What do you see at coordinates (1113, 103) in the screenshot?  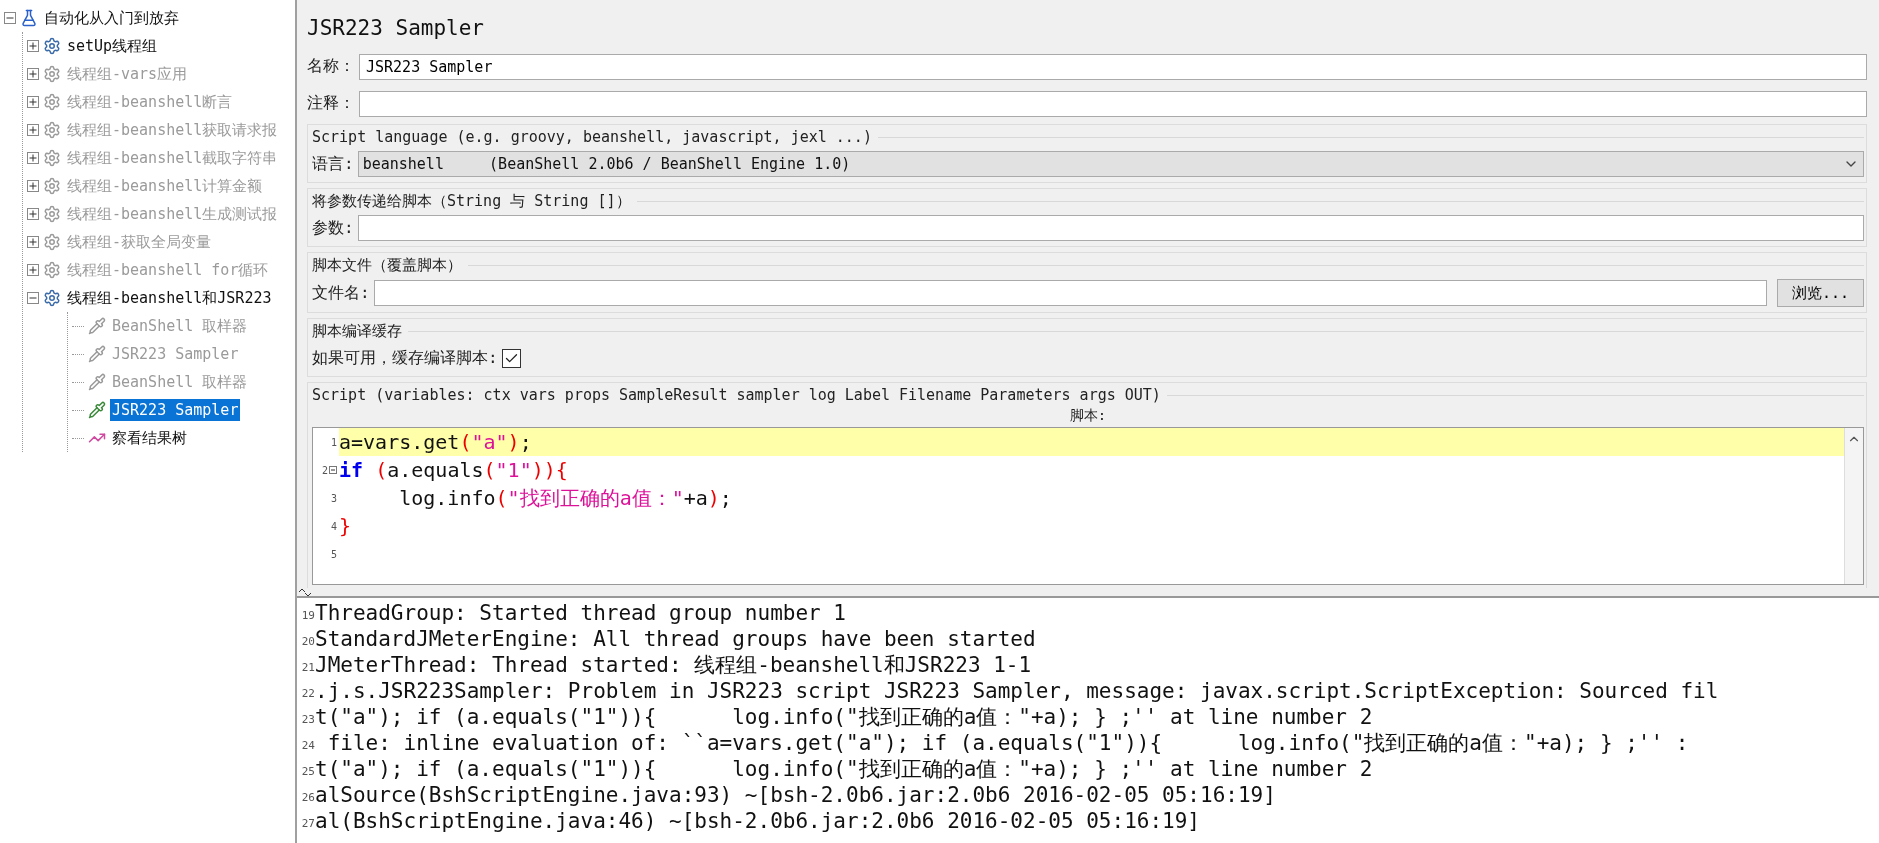 I see `comment-field` at bounding box center [1113, 103].